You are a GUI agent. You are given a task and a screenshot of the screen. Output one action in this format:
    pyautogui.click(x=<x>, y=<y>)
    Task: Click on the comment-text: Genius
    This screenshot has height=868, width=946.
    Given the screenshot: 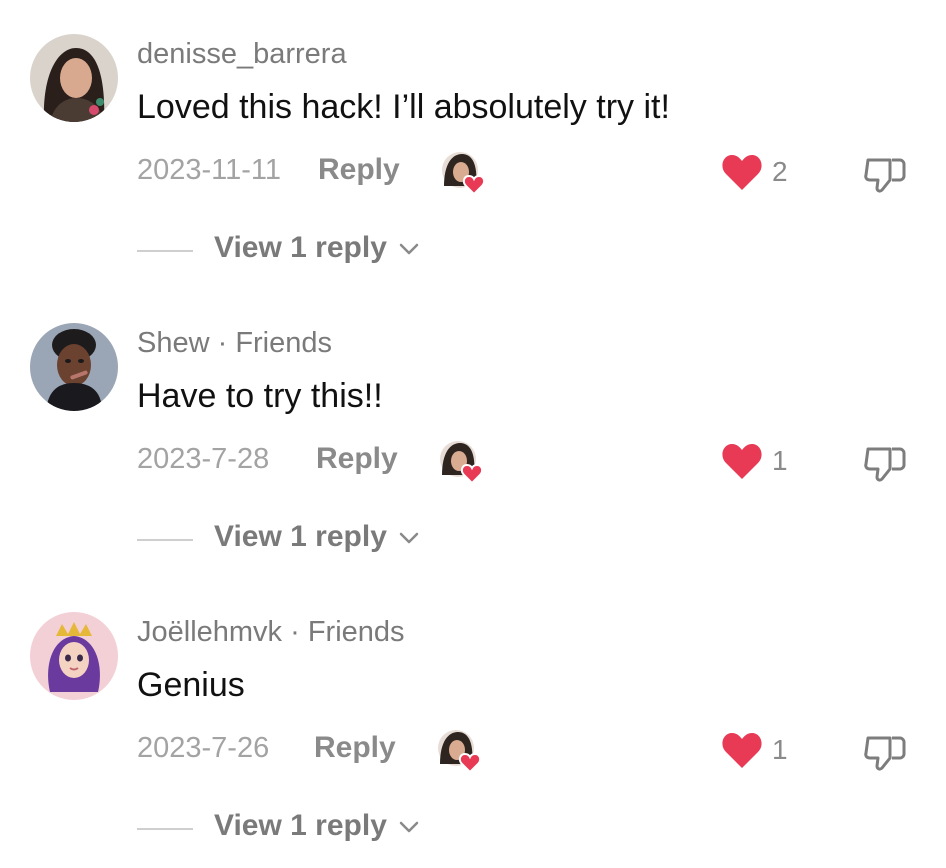 What is the action you would take?
    pyautogui.click(x=191, y=685)
    